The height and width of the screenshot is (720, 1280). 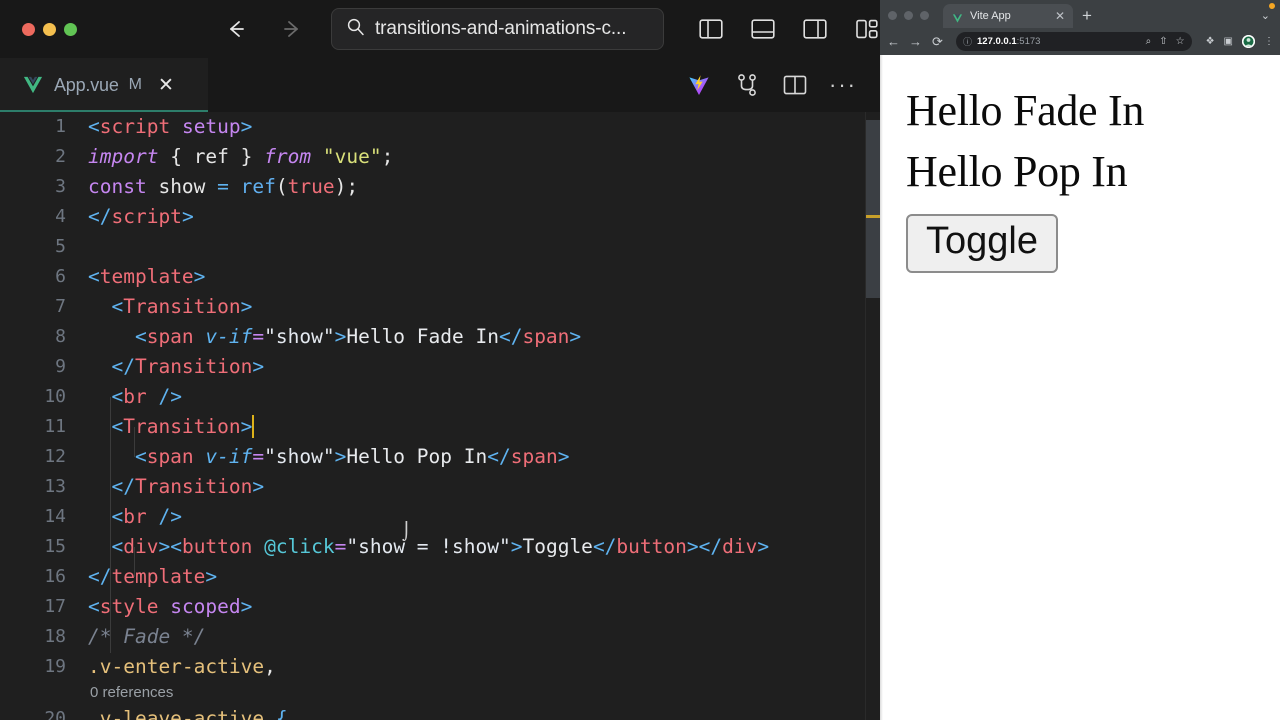 What do you see at coordinates (1228, 41) in the screenshot?
I see `side-panel-icon: ▣` at bounding box center [1228, 41].